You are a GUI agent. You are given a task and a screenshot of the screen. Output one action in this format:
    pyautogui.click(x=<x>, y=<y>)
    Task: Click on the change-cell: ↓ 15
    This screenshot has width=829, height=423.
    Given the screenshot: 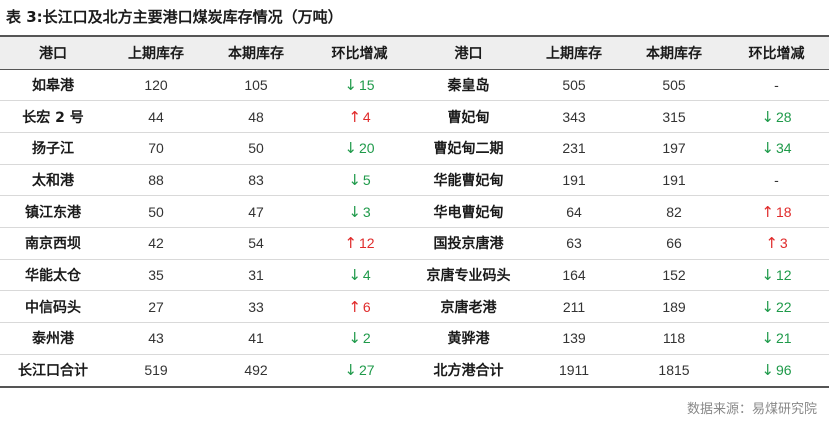 What is the action you would take?
    pyautogui.click(x=359, y=85)
    